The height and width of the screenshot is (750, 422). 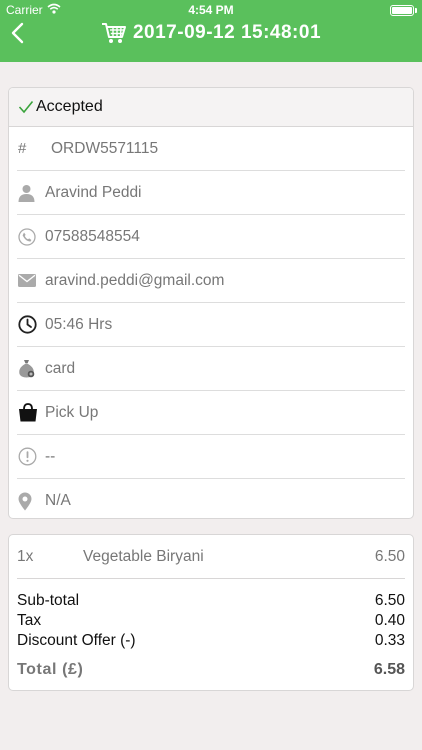 What do you see at coordinates (211, 107) in the screenshot?
I see `order-status-row: Accepted` at bounding box center [211, 107].